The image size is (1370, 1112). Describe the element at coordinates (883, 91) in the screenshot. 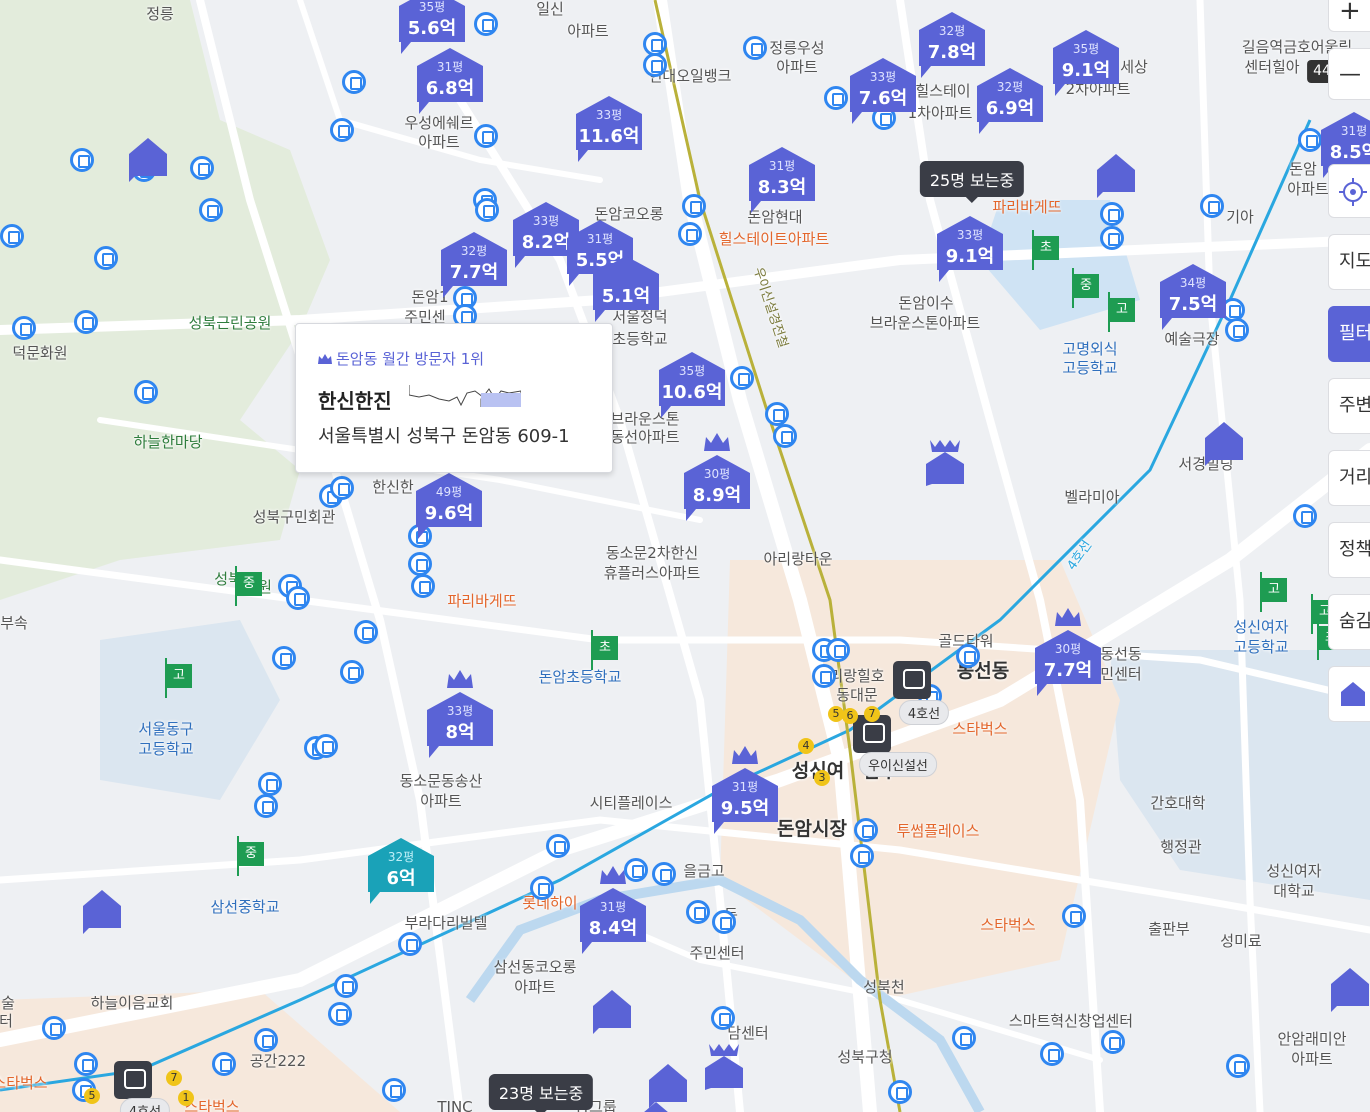

I see `apartment-price-pin: 33평 7.6억` at that location.